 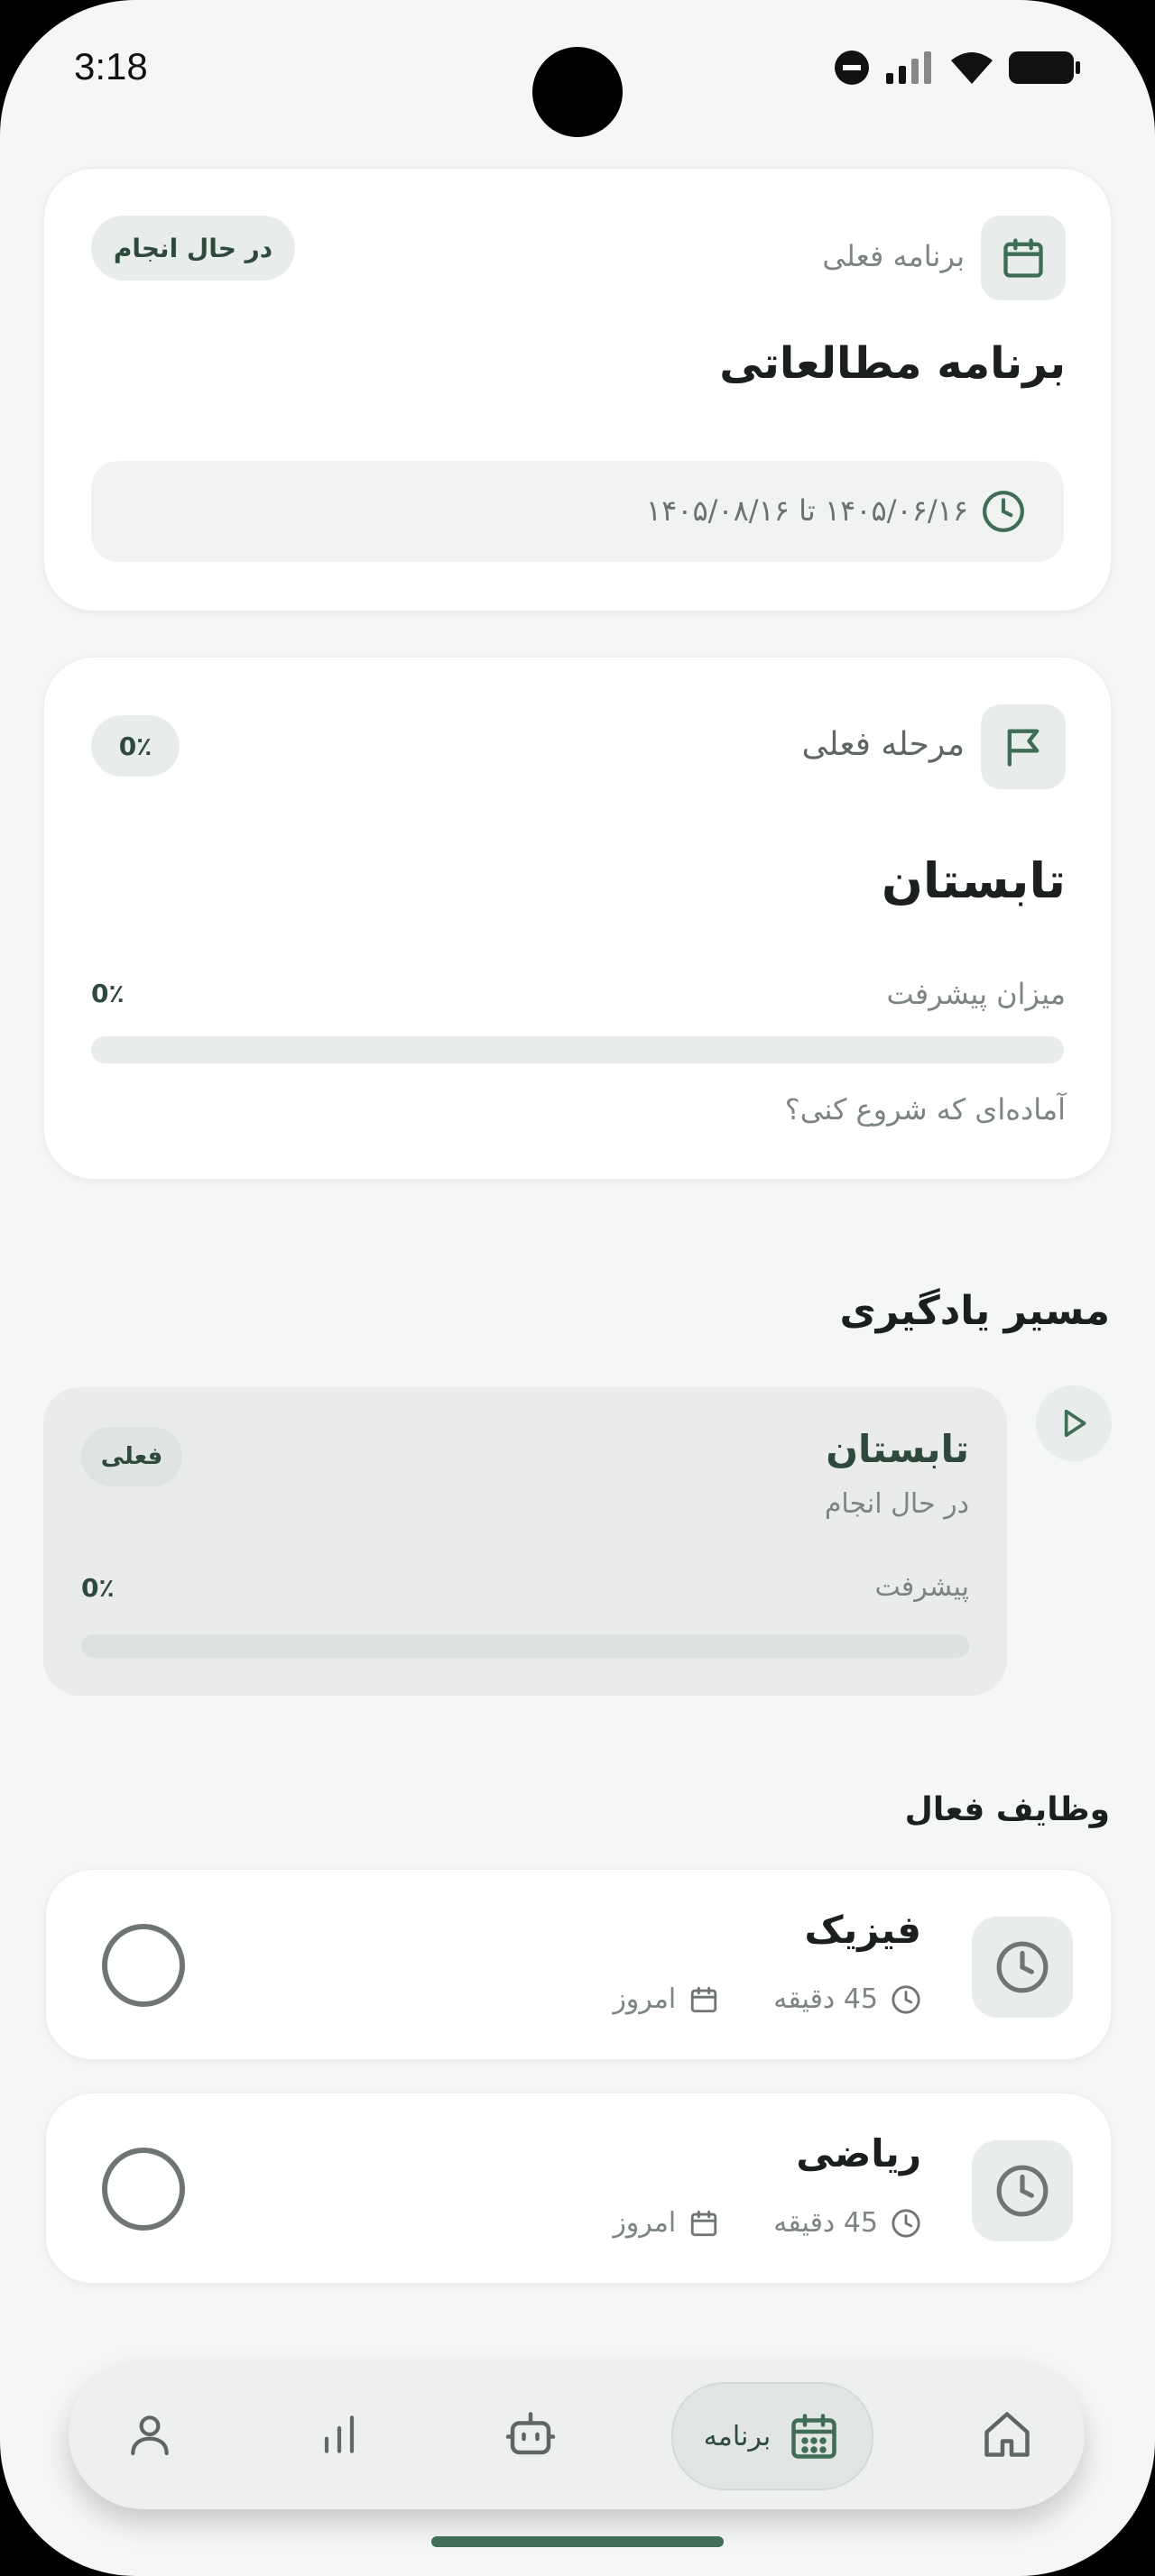 I want to click on home-indicator, so click(x=577, y=2541).